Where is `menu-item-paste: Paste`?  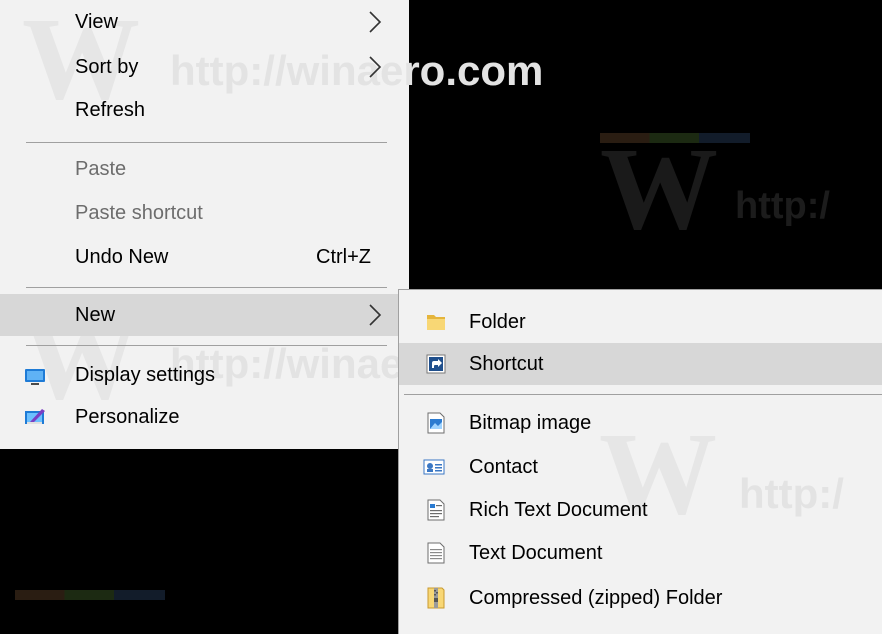
menu-item-paste: Paste is located at coordinates (204, 169).